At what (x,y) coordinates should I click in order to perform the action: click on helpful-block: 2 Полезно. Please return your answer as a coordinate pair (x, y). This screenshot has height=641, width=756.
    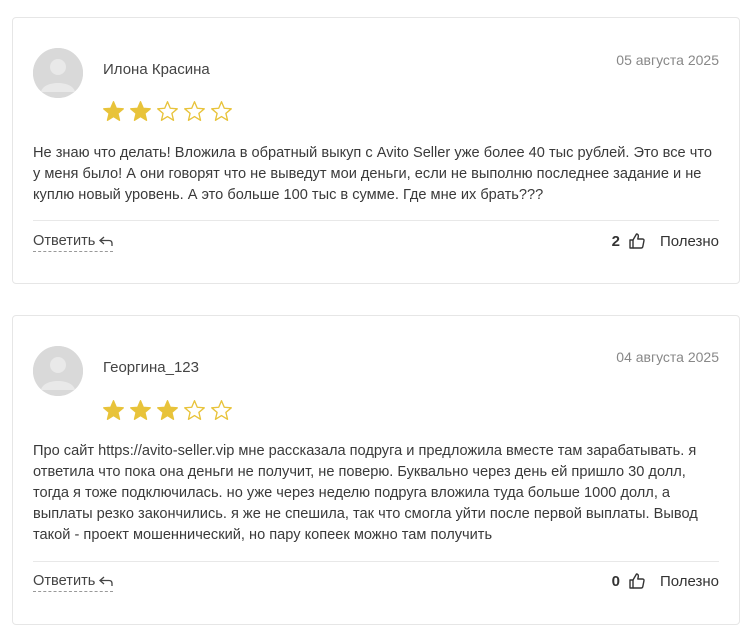
    Looking at the image, I should click on (665, 241).